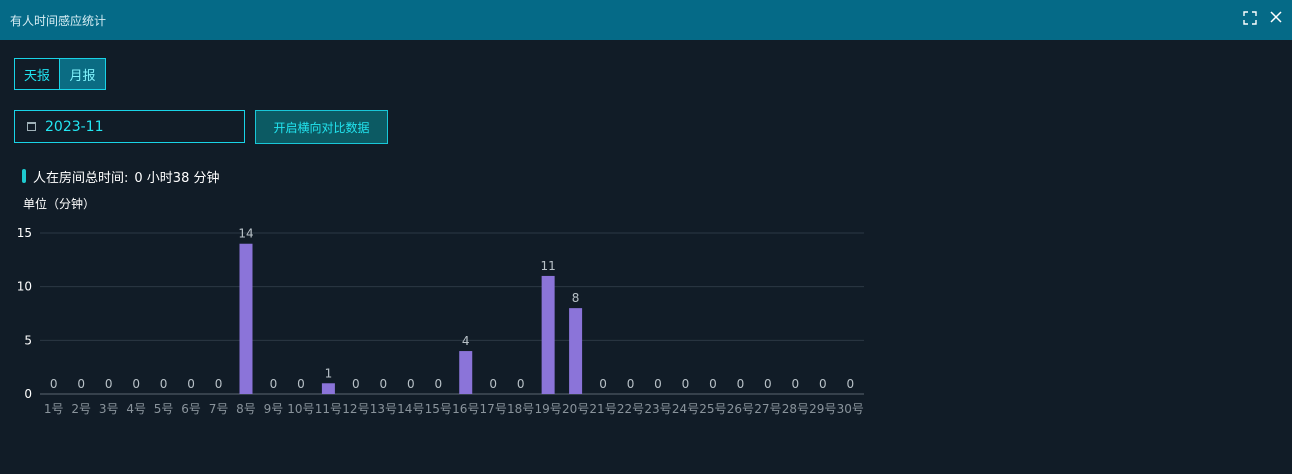 This screenshot has width=1292, height=474. I want to click on window-titlebar: 有人时间感应统计, so click(646, 20).